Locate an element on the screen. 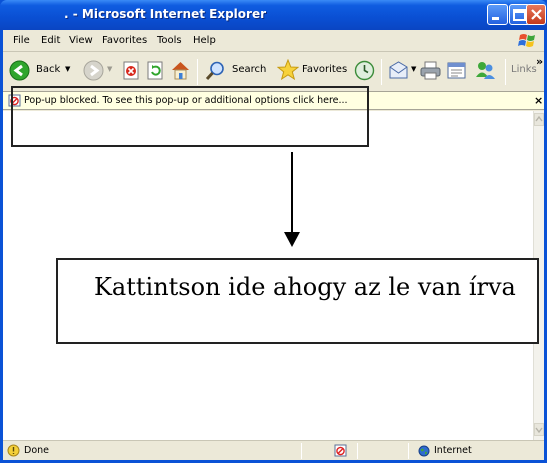 This screenshot has height=463, width=547. menu-help: Help is located at coordinates (204, 40).